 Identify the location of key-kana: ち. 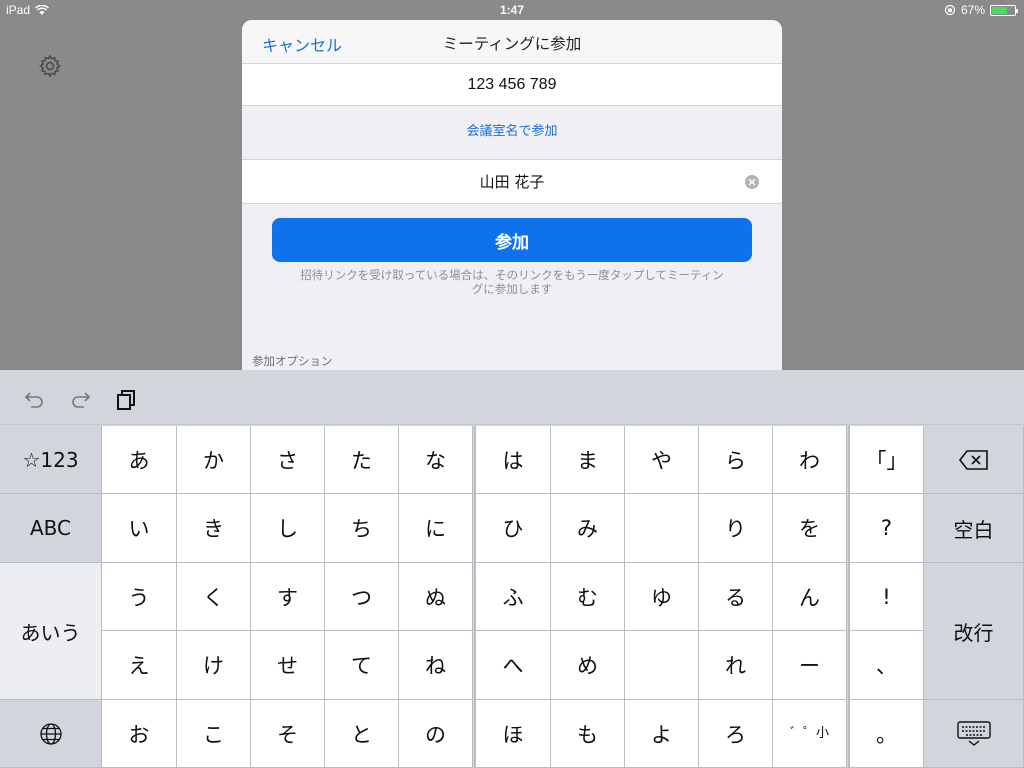
(362, 528).